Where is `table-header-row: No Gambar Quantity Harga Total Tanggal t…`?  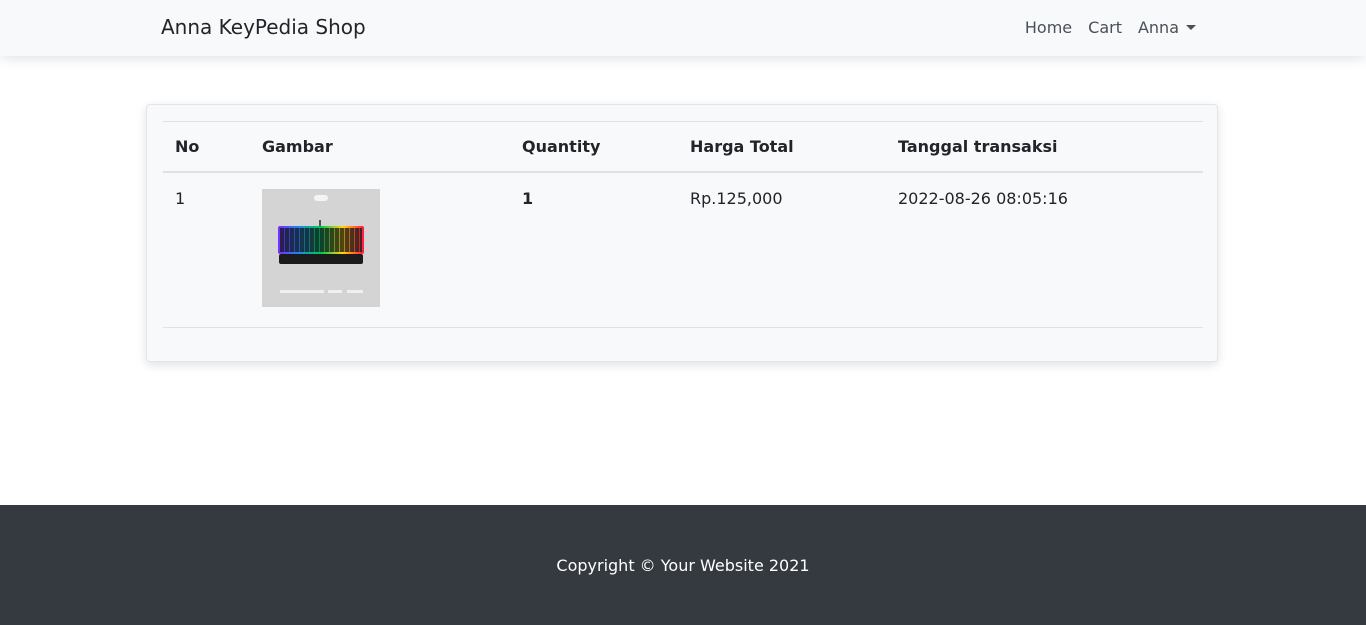
table-header-row: No Gambar Quantity Harga Total Tanggal t… is located at coordinates (683, 147).